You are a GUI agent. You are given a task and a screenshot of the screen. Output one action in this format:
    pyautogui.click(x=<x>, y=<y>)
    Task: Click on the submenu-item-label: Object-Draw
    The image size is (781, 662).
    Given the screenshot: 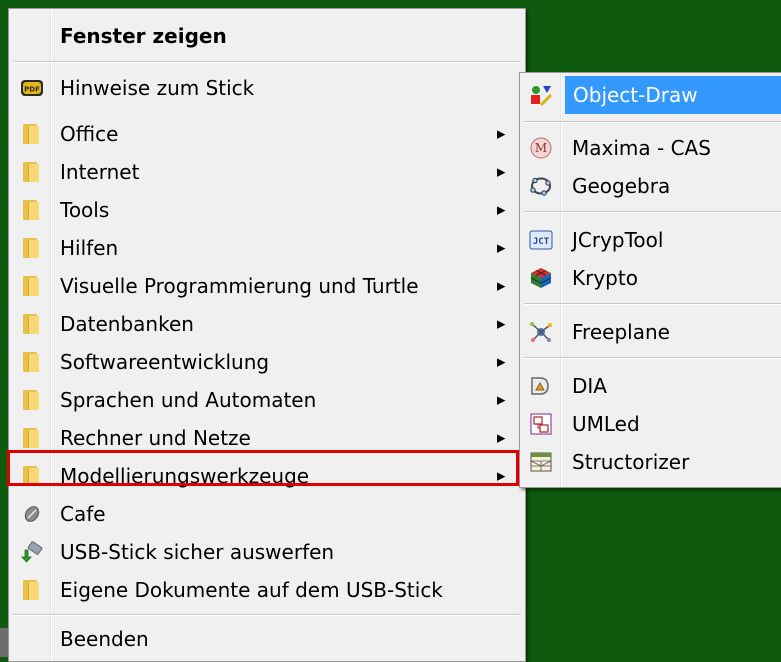 What is the action you would take?
    pyautogui.click(x=635, y=95)
    